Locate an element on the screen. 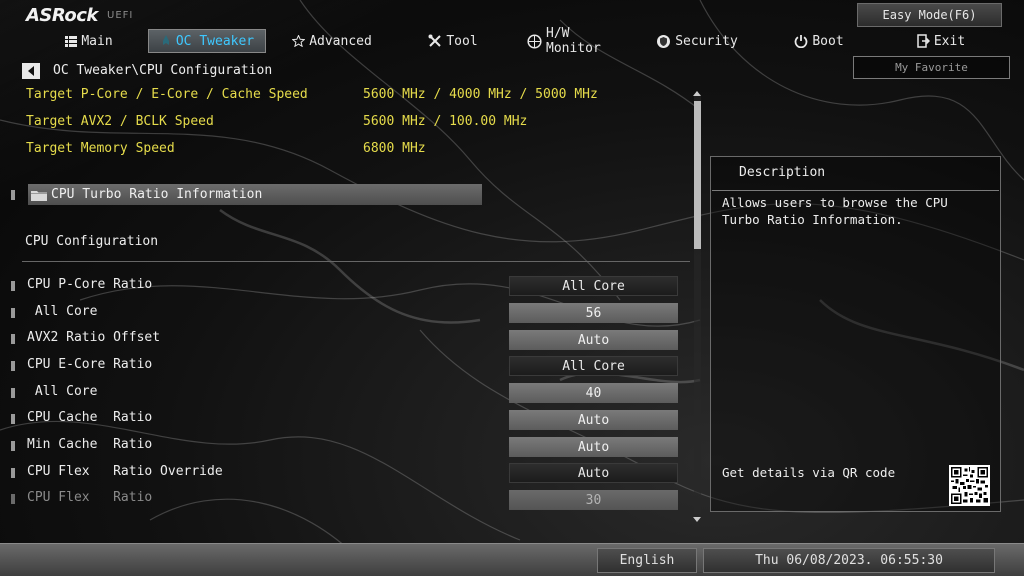  cpu-flex-ratio-override-label: CPU Flex Ratio Override is located at coordinates (125, 471).